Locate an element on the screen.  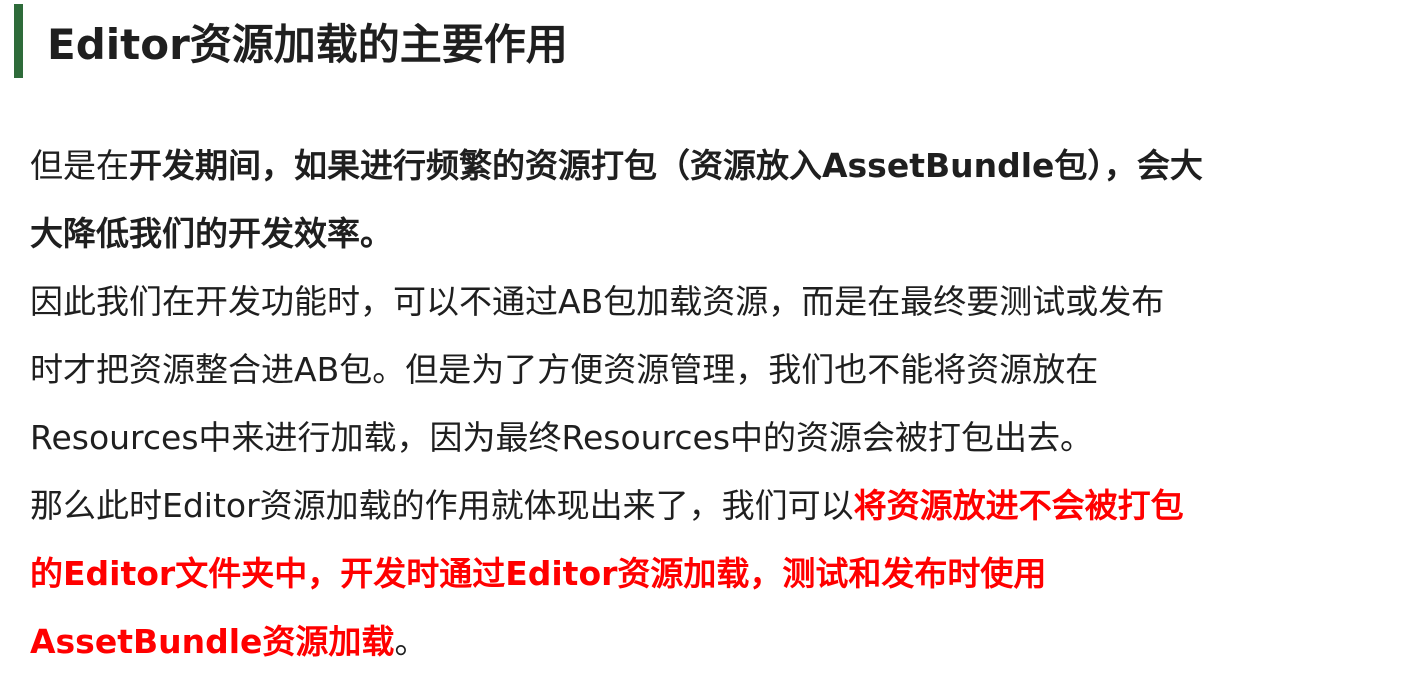
text-line-6: 那么此时Editor资源加载的作用就体现出来了，我们可以将资源放进不会被打包 is located at coordinates (712, 506).